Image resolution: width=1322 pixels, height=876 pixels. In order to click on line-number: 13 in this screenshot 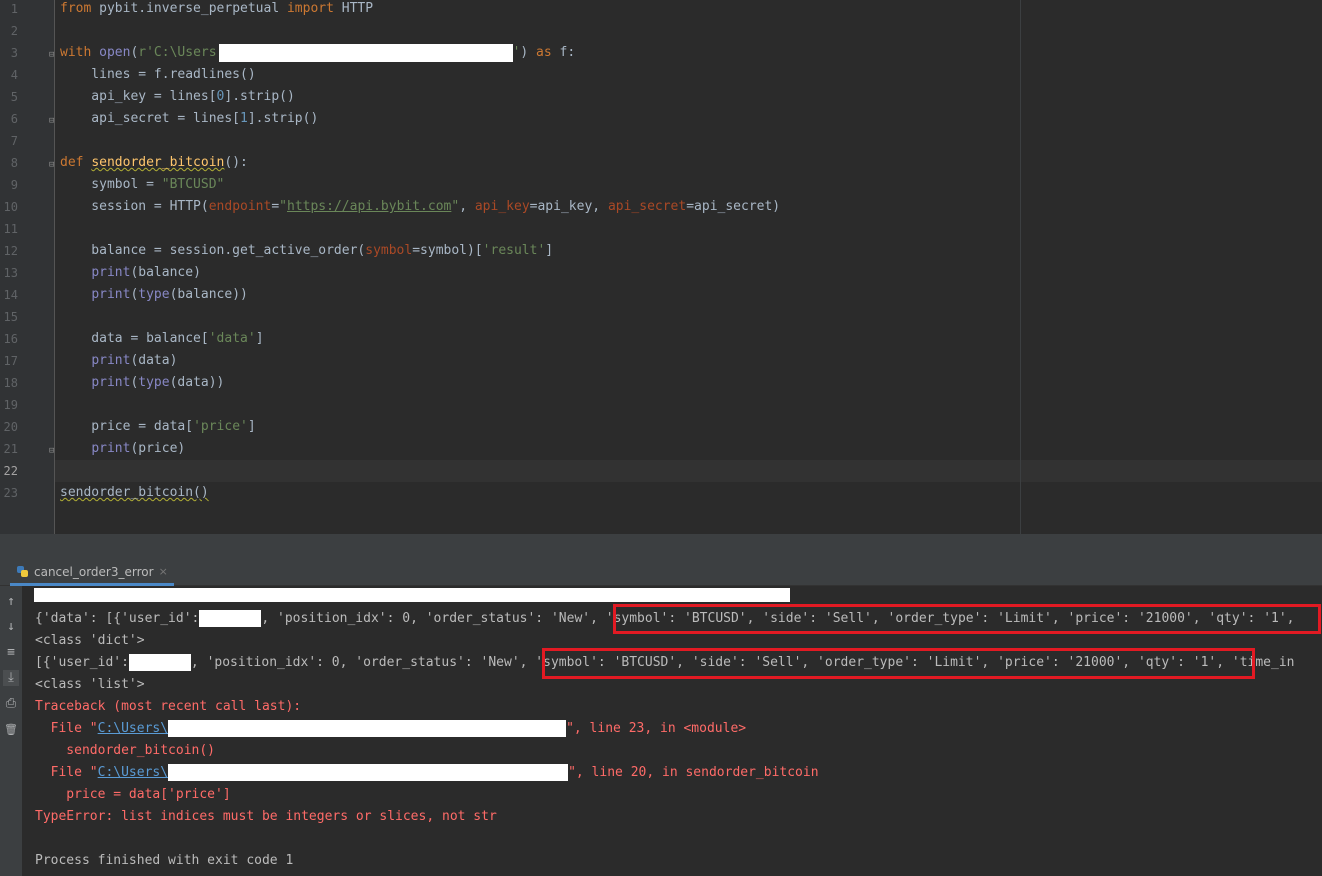, I will do `click(10, 273)`.